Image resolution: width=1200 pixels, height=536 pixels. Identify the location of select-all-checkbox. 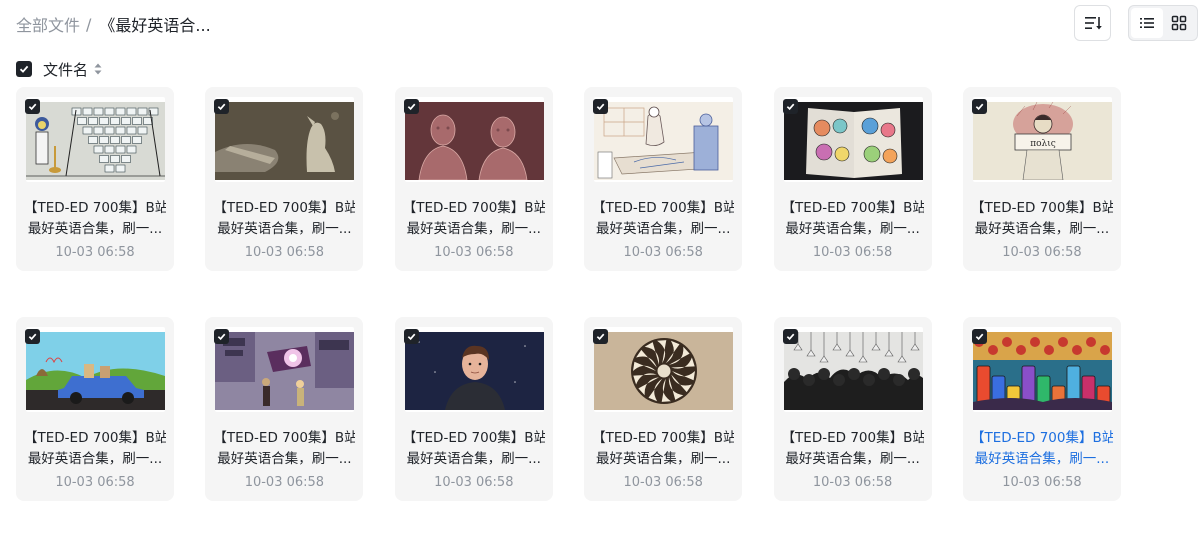
(24, 69).